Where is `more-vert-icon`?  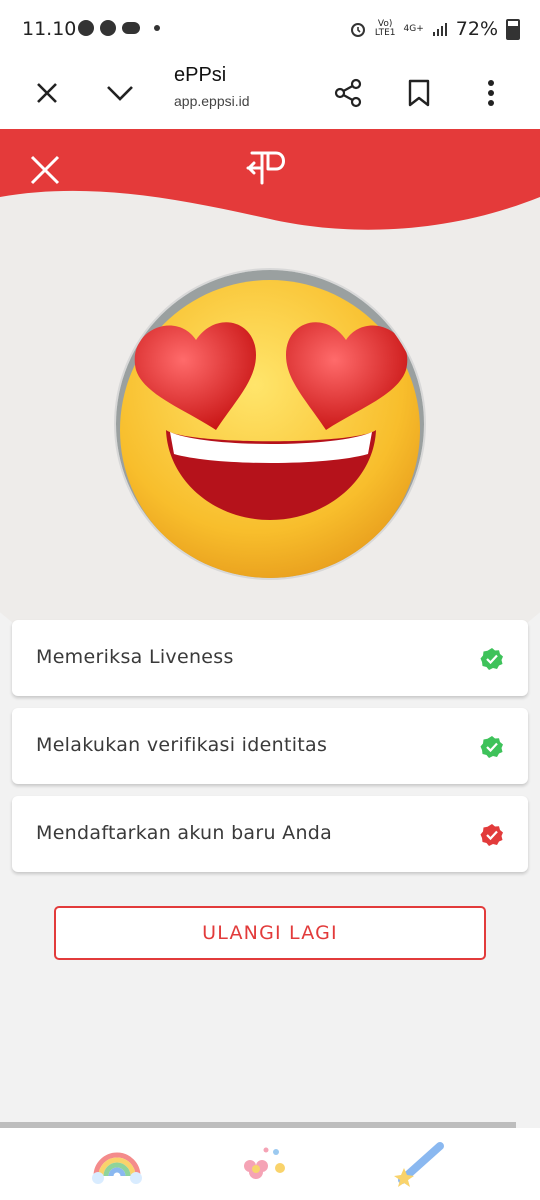 more-vert-icon is located at coordinates (491, 93).